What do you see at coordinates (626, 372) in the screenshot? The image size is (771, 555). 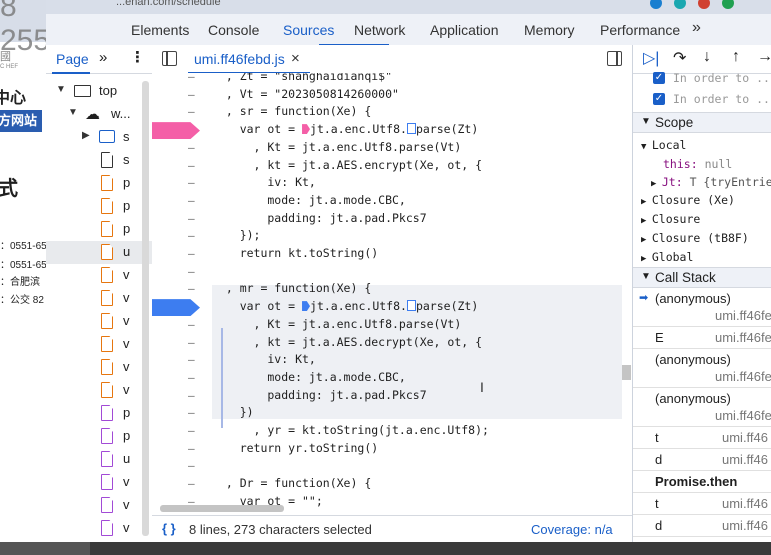 I see `editor-vertical-scrollbar` at bounding box center [626, 372].